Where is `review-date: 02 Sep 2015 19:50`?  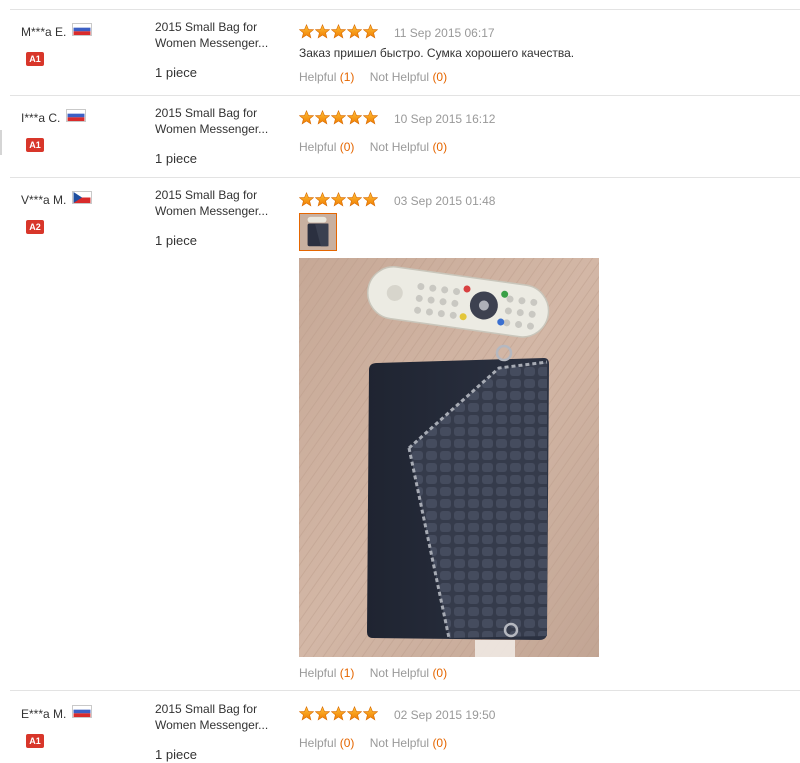 review-date: 02 Sep 2015 19:50 is located at coordinates (445, 715).